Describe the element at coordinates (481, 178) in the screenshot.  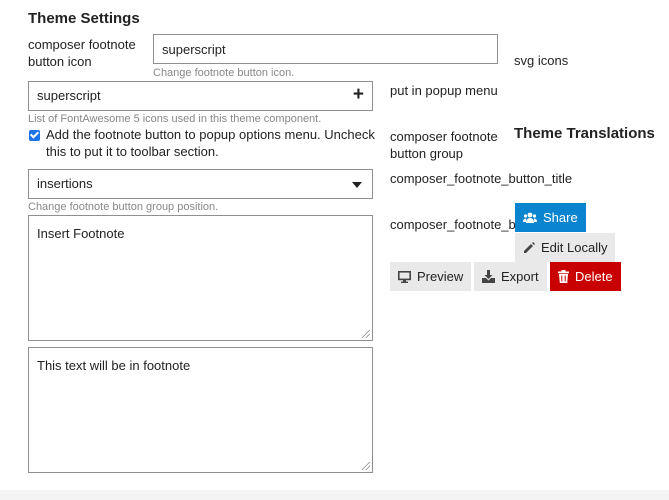
I see `button-title-translation-label: composer_footnote_button_title` at that location.